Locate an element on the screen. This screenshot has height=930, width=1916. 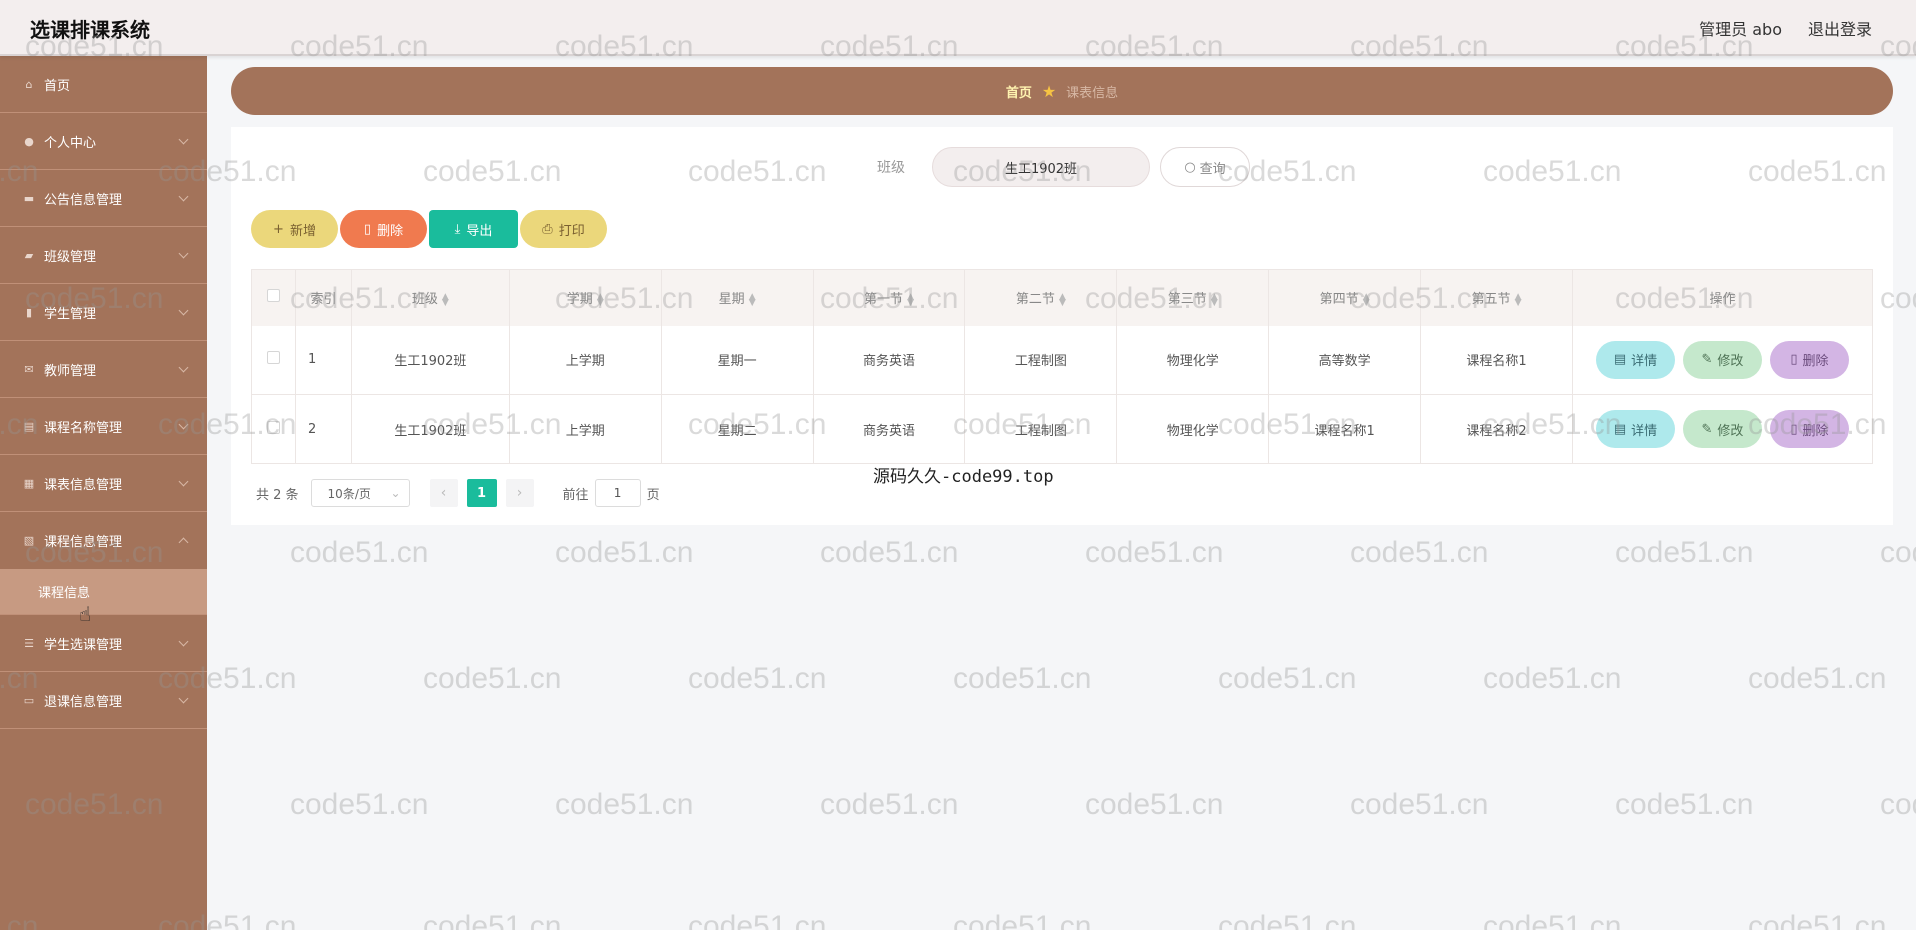
add-button-label: 新增 is located at coordinates (302, 231).